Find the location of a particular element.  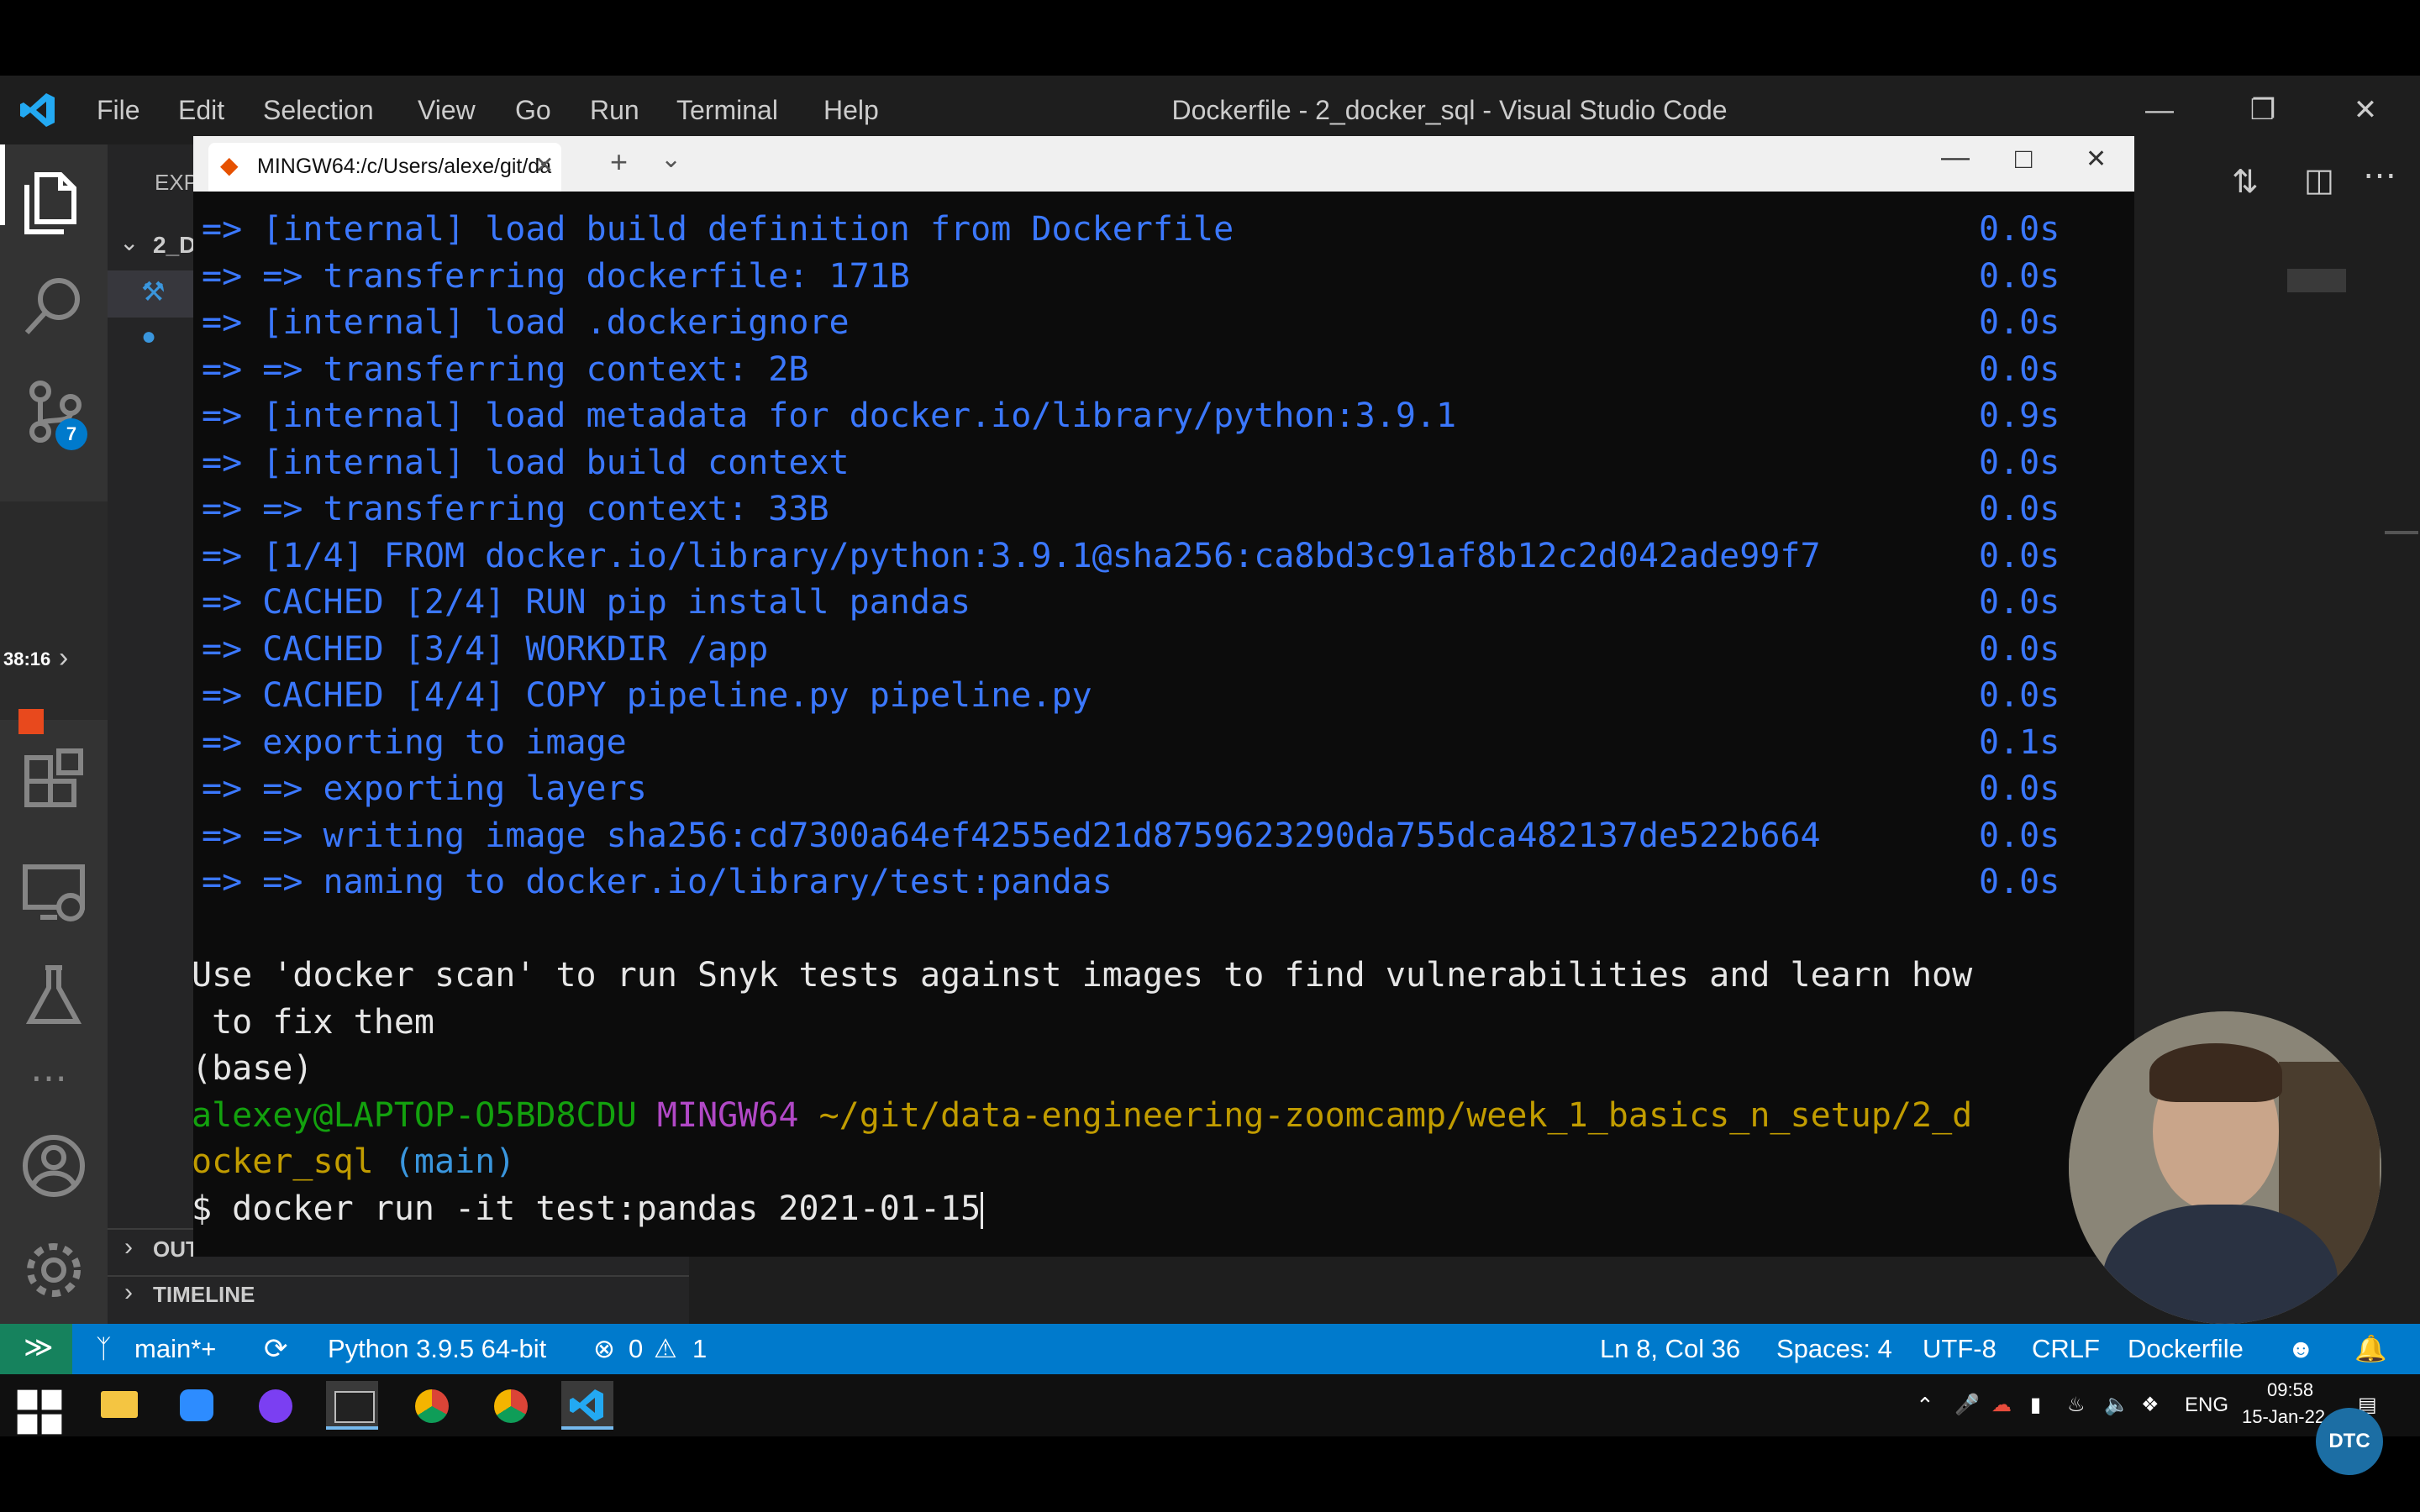

open-changes-icon: ⇅ is located at coordinates (2245, 182).